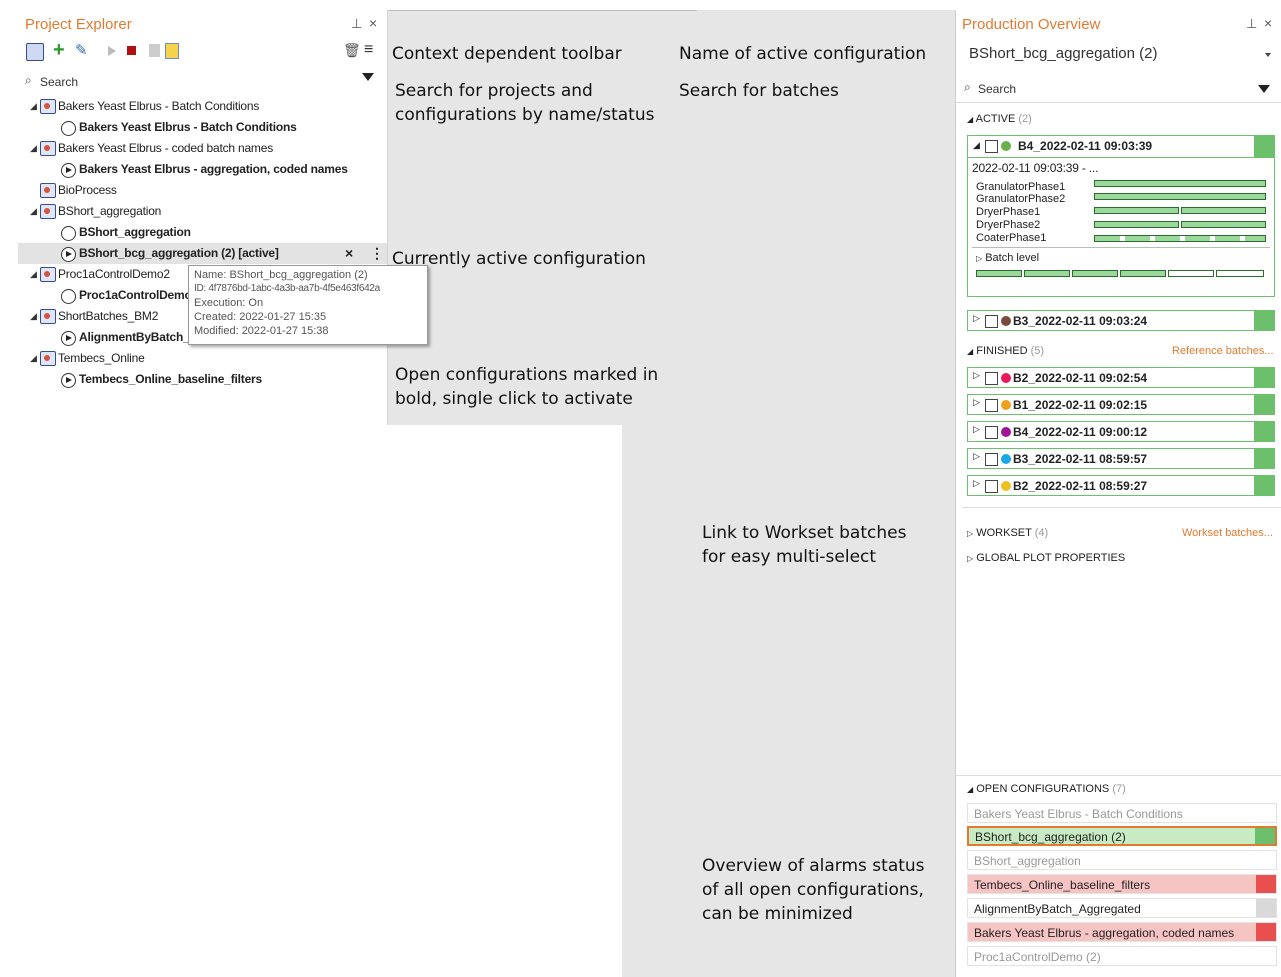 The width and height of the screenshot is (1281, 977). Describe the element at coordinates (1121, 404) in the screenshot. I see `finished-batch-row: ▷ B1_2022-02-11 09:02:15` at that location.